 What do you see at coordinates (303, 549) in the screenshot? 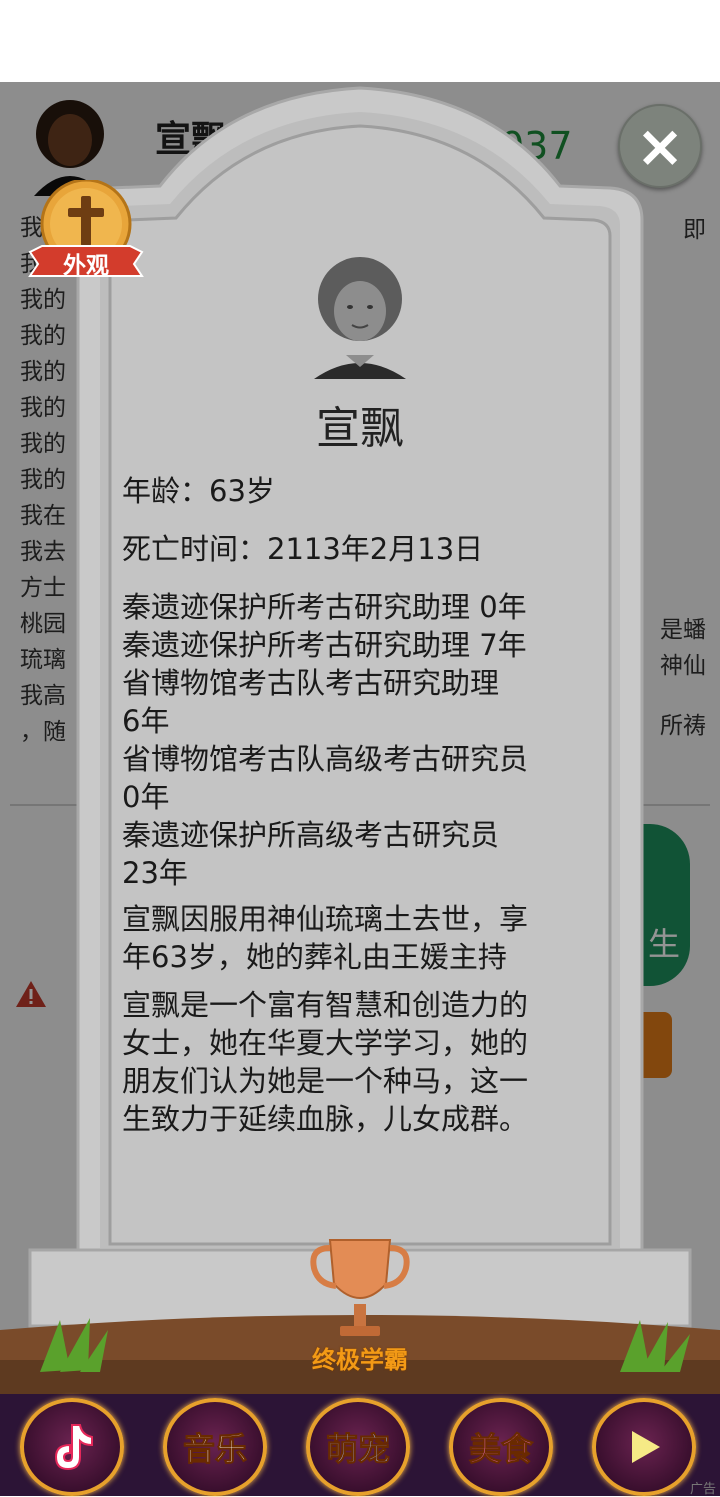
I see `death-time-text: 死亡时间：2113年2月13日` at bounding box center [303, 549].